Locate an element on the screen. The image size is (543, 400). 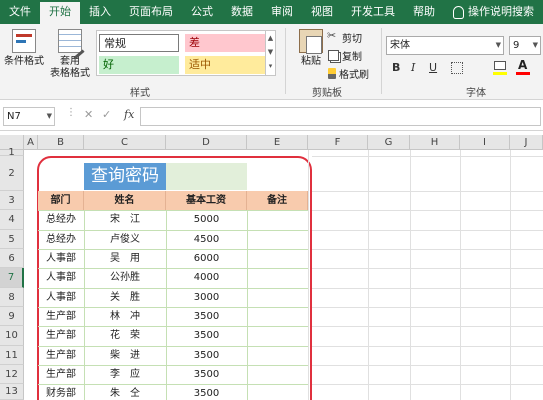
table-cell: 6000 is located at coordinates (206, 258).